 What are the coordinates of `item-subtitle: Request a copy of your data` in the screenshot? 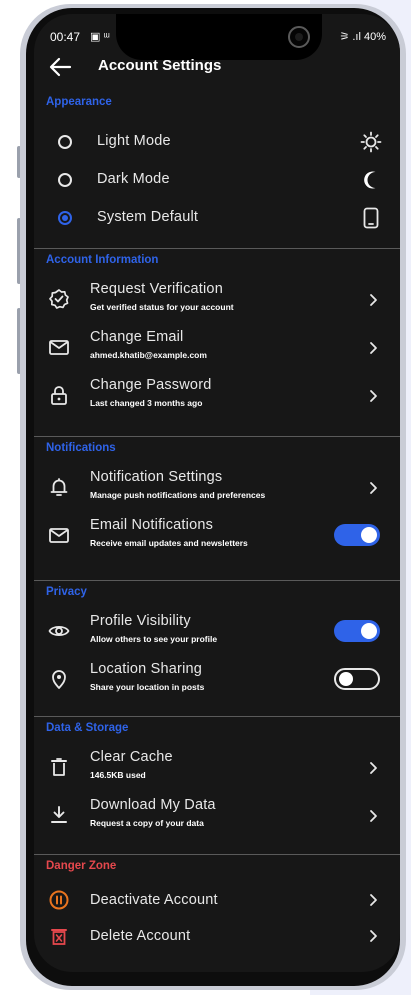 It's located at (147, 823).